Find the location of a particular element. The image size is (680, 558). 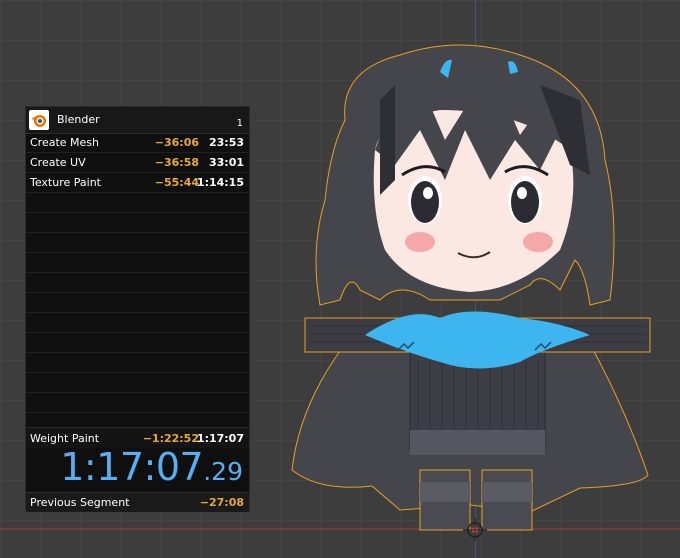

split-name: Create UV is located at coordinates (58, 162).